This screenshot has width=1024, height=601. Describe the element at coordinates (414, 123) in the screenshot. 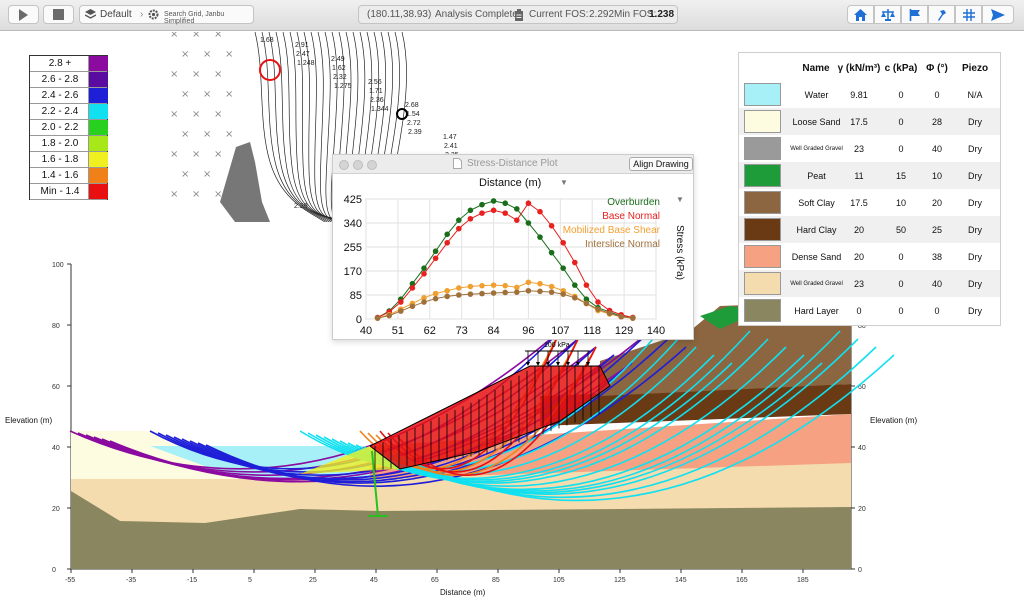

I see `contour-value-label: 2.72` at that location.